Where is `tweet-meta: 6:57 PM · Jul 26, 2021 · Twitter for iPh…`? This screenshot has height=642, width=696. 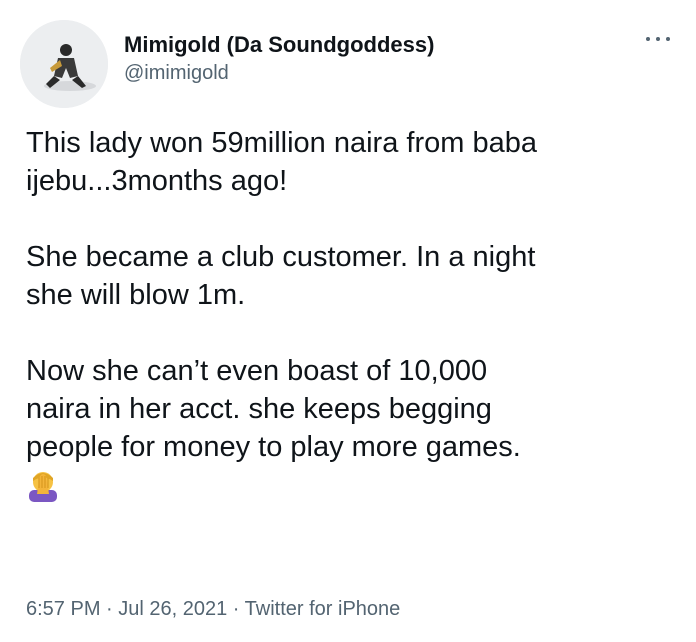
tweet-meta: 6:57 PM · Jul 26, 2021 · Twitter for iPh… is located at coordinates (213, 609).